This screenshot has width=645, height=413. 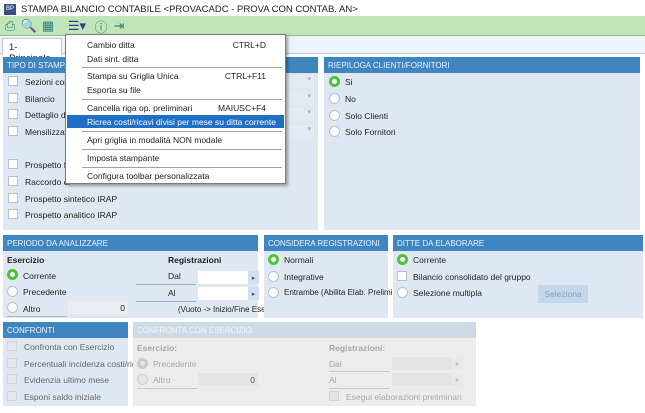 I want to click on consolidato-checkbox, so click(x=402, y=276).